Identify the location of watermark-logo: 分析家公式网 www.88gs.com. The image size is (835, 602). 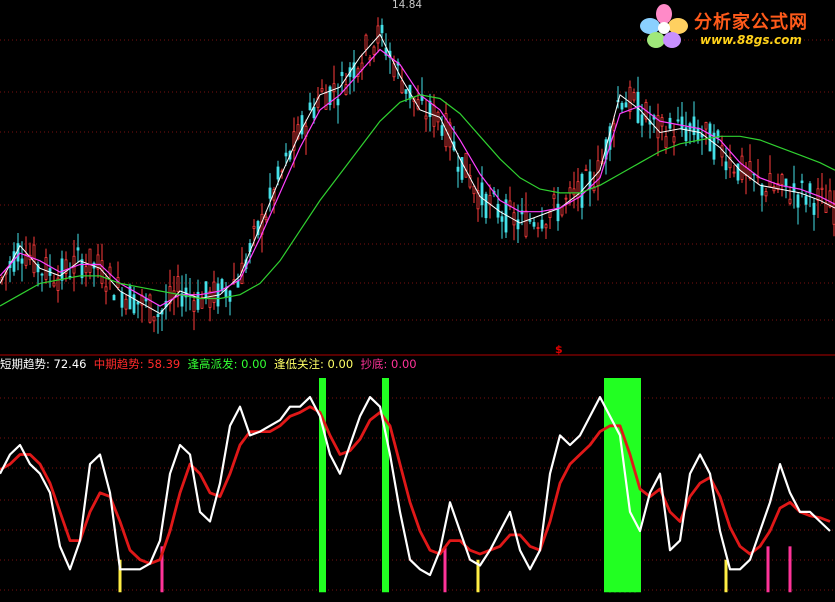
(735, 27).